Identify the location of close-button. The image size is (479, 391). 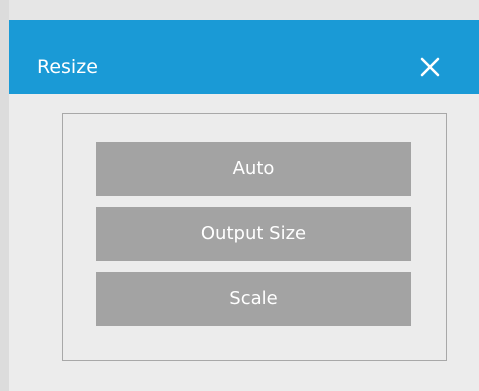
(430, 67).